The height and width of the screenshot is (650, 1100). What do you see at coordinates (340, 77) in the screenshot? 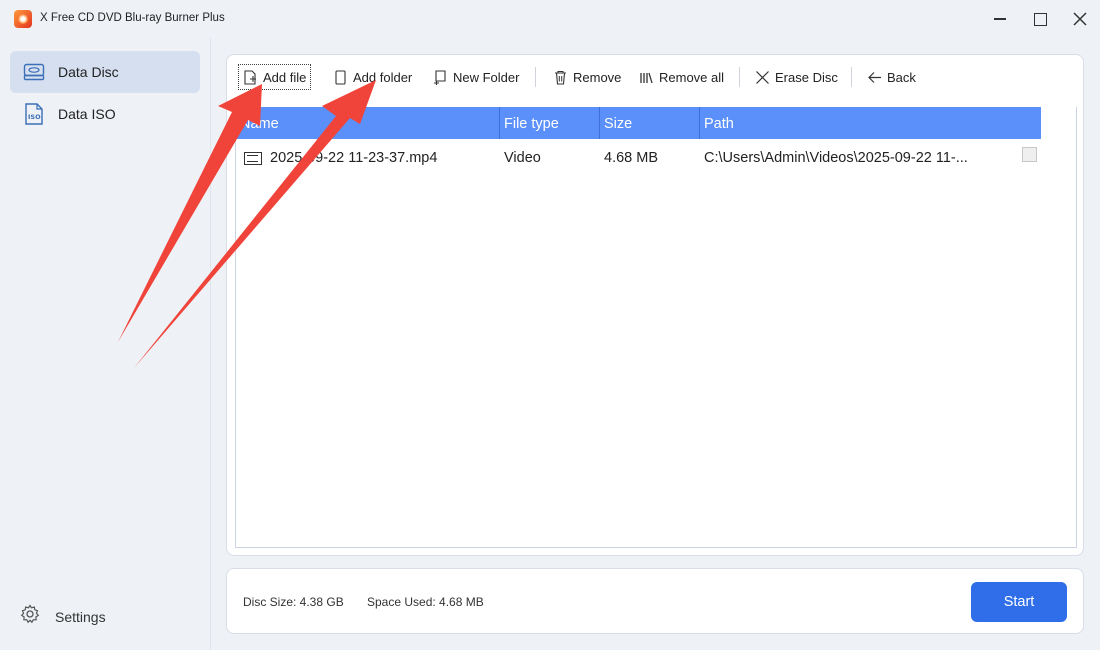
I see `add-folder-icon` at bounding box center [340, 77].